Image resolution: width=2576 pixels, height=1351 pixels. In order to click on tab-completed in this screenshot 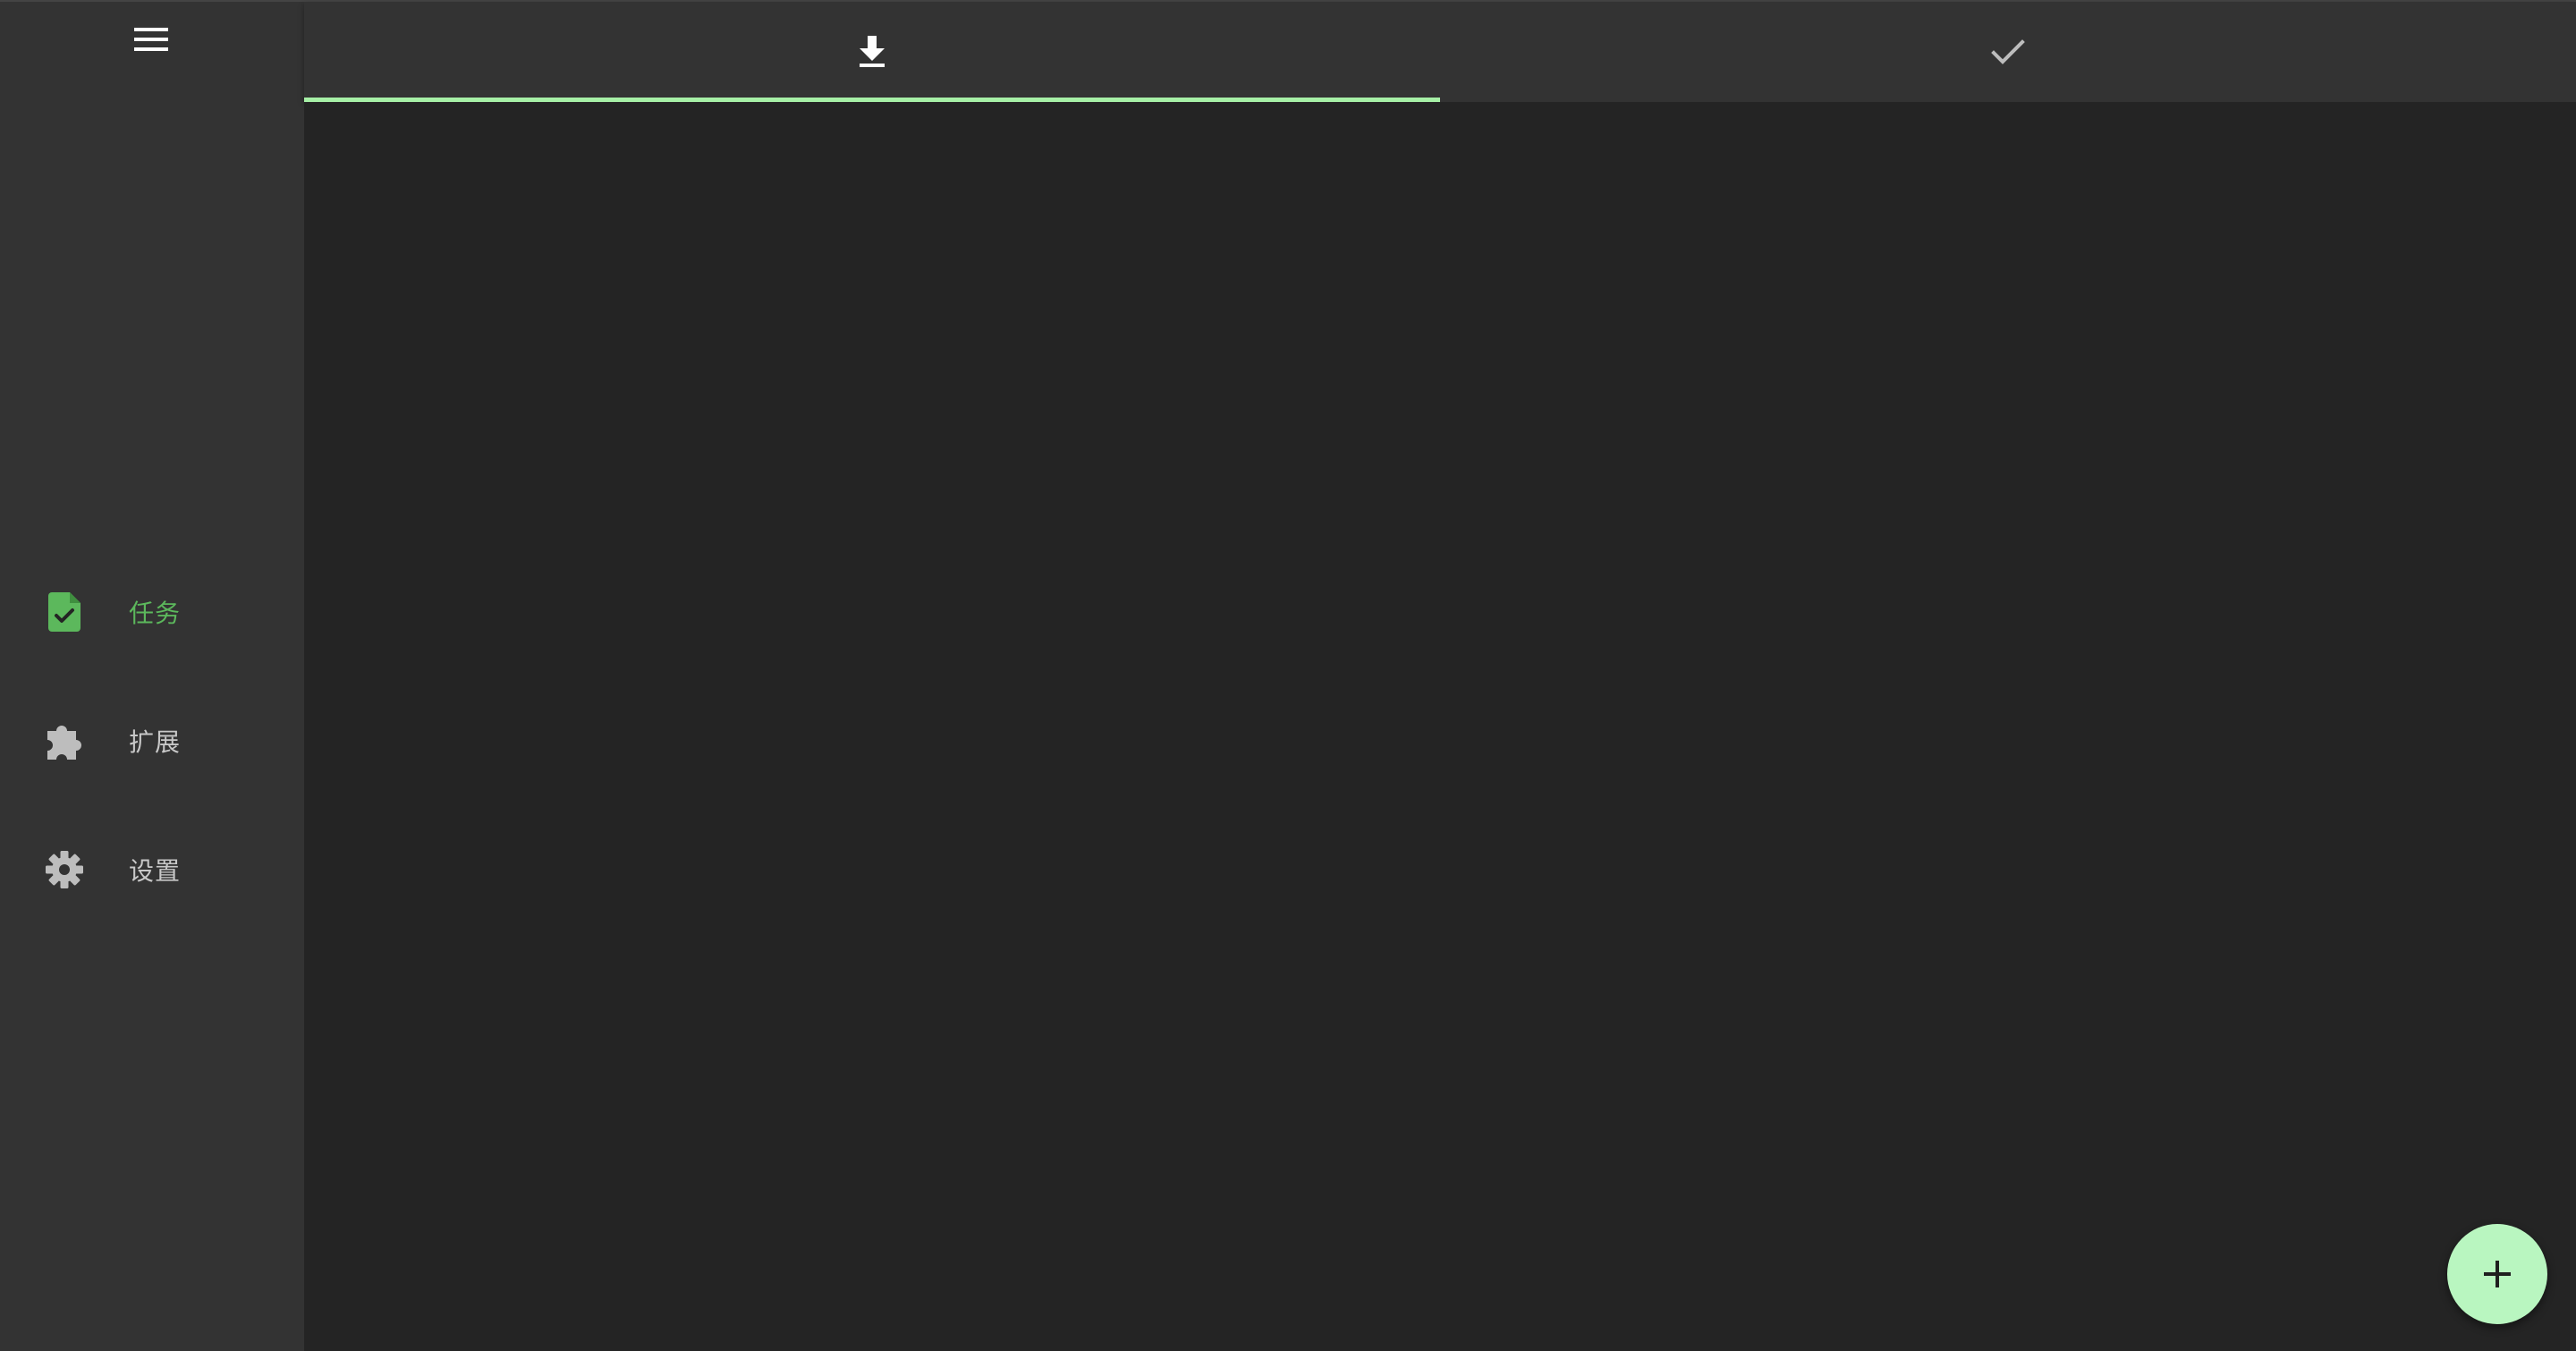, I will do `click(2008, 52)`.